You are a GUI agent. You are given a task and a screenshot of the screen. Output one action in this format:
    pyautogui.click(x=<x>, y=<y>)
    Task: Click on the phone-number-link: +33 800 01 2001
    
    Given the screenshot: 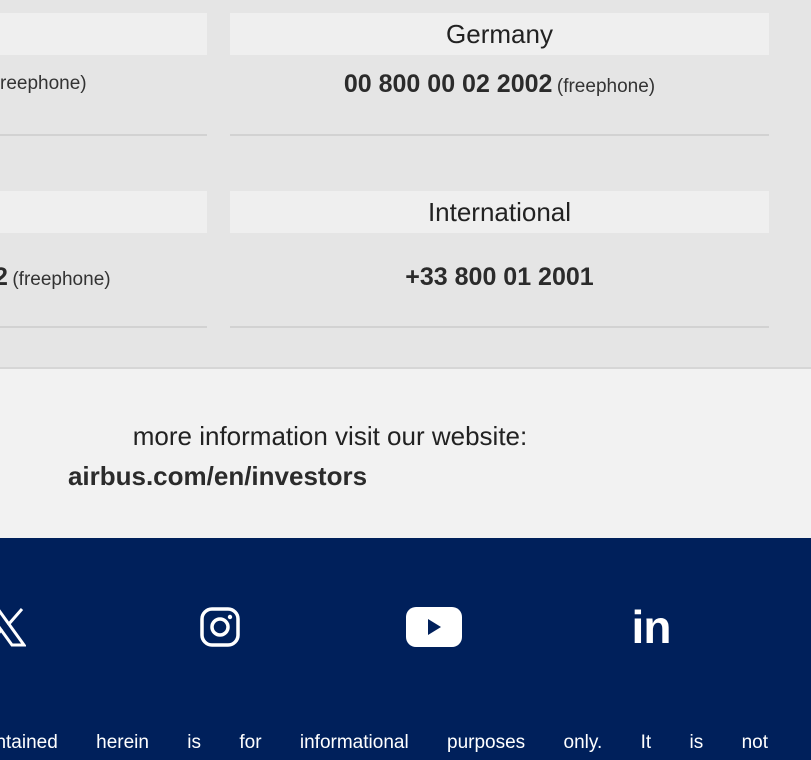 What is the action you would take?
    pyautogui.click(x=499, y=277)
    